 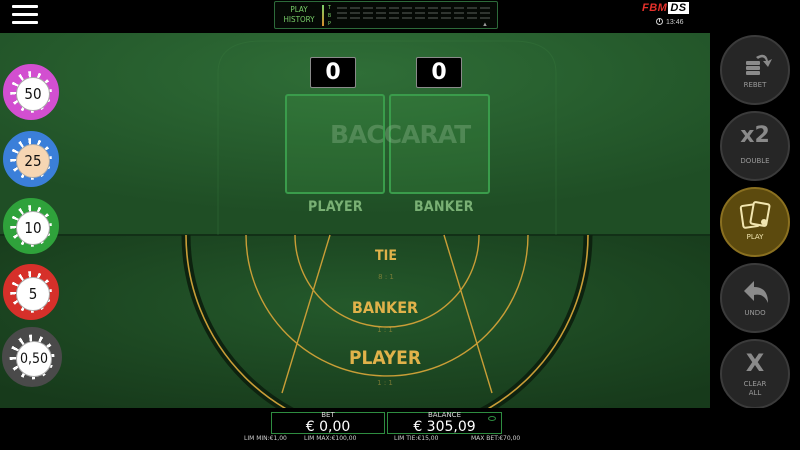 What do you see at coordinates (755, 85) in the screenshot?
I see `rebet-label: REBET` at bounding box center [755, 85].